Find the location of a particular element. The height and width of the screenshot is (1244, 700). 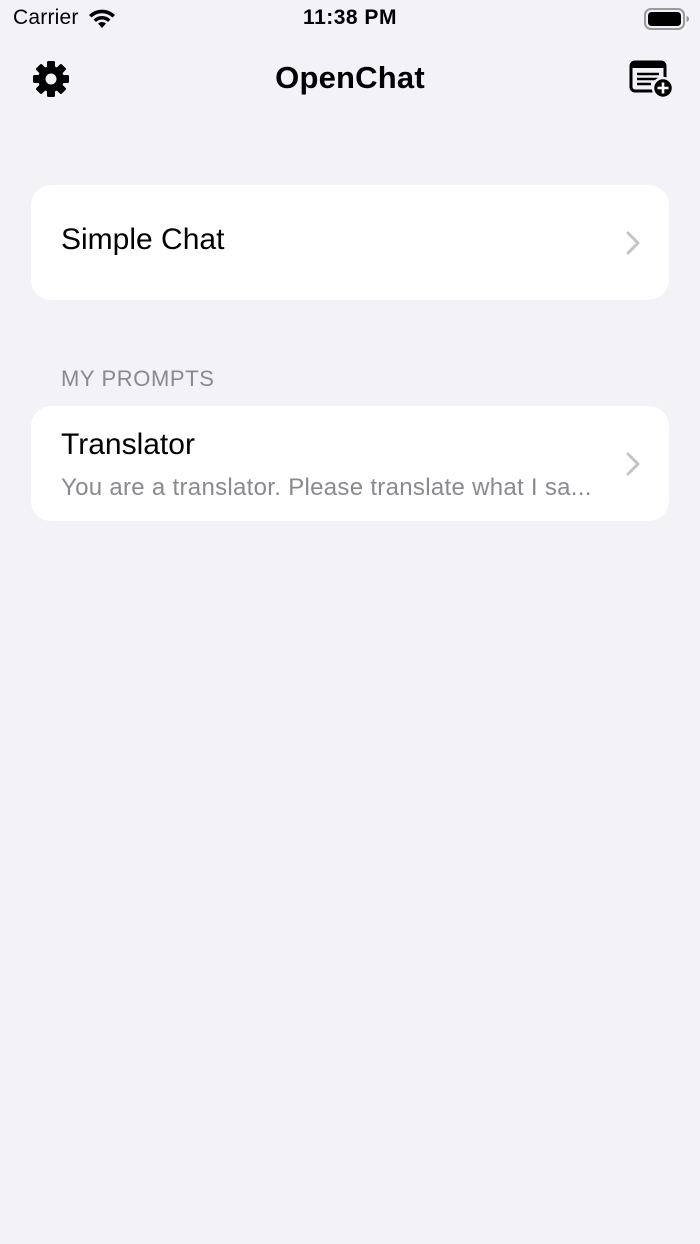

simple-chat-label: Simple Chat is located at coordinates (143, 239).